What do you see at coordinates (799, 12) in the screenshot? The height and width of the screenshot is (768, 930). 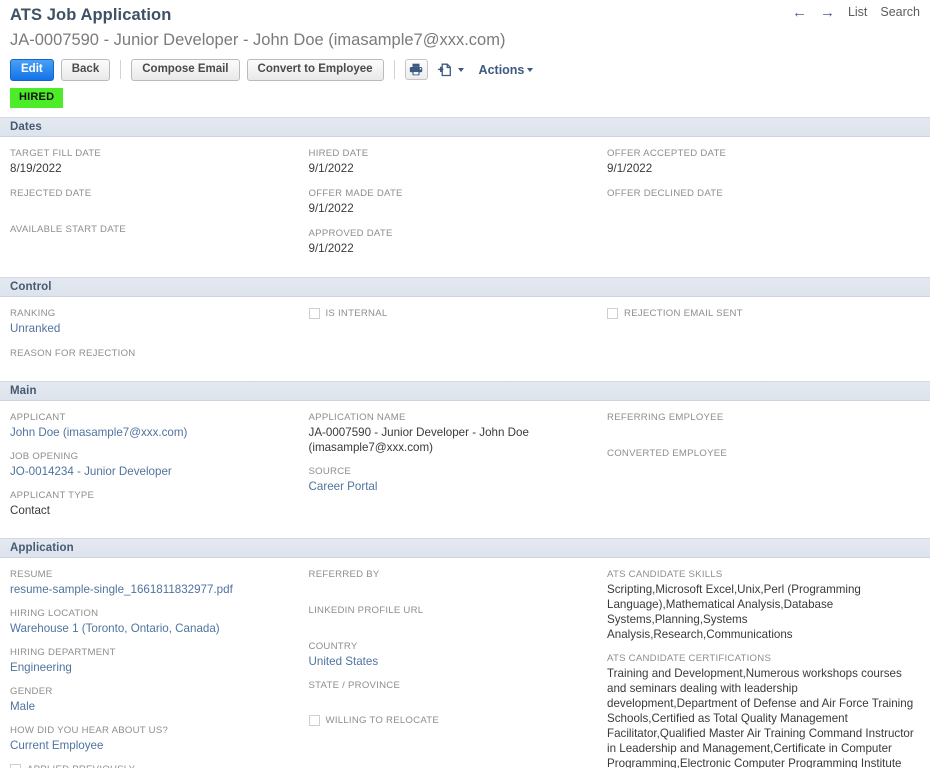 I see `back-arrow-icon: ←` at bounding box center [799, 12].